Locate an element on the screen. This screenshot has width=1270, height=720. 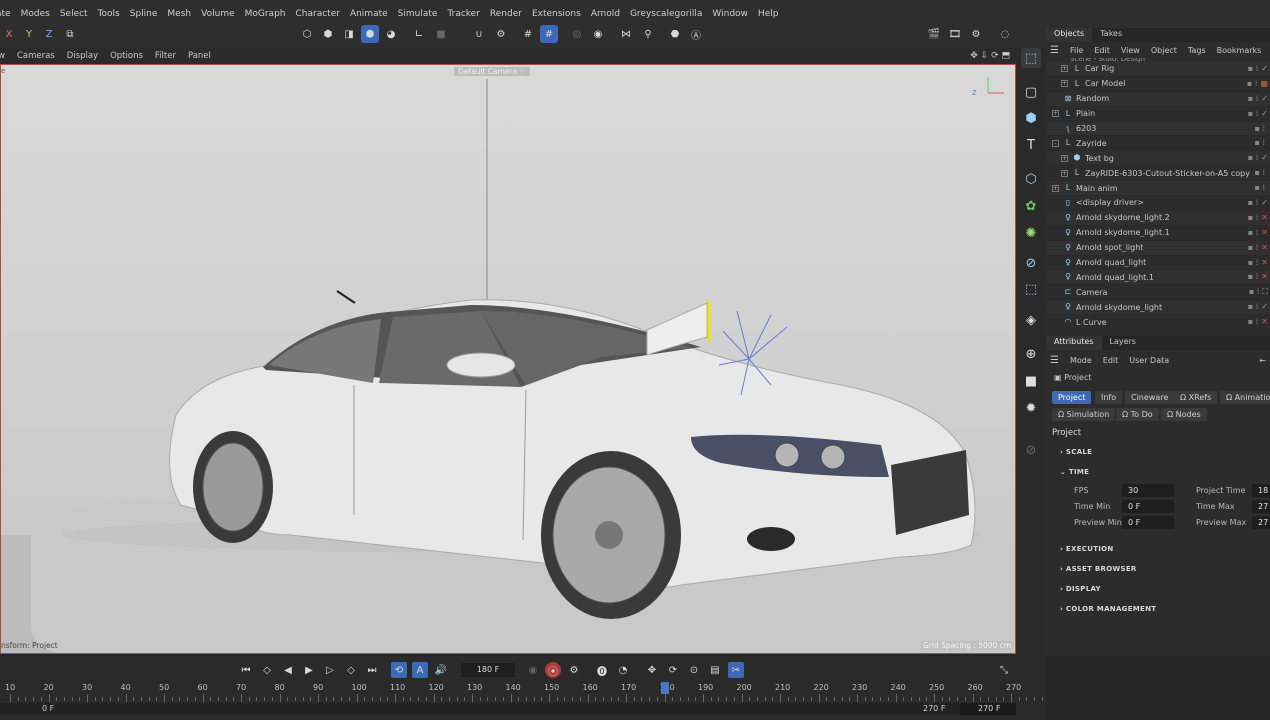
object-row: ◠ L Curve ▪ ⁞ ✕ is located at coordinates (1158, 323).